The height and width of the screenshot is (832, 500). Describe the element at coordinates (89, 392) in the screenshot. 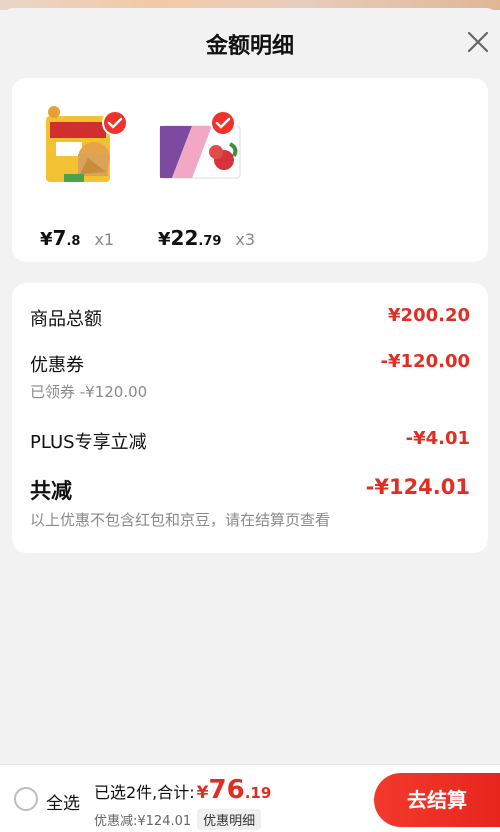

I see `coupon-claimed-text: 已领券 -¥120.00` at that location.